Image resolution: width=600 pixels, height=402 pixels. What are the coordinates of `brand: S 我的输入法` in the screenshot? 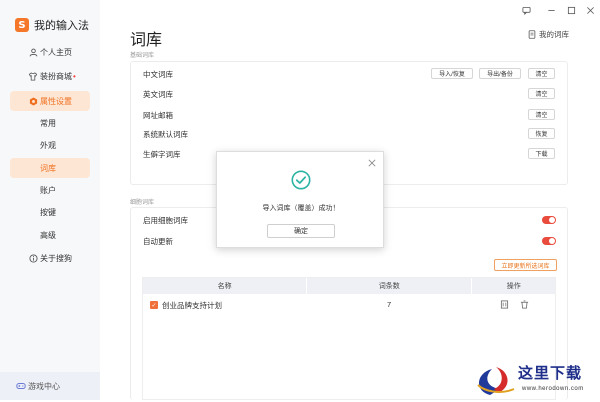 It's located at (52, 25).